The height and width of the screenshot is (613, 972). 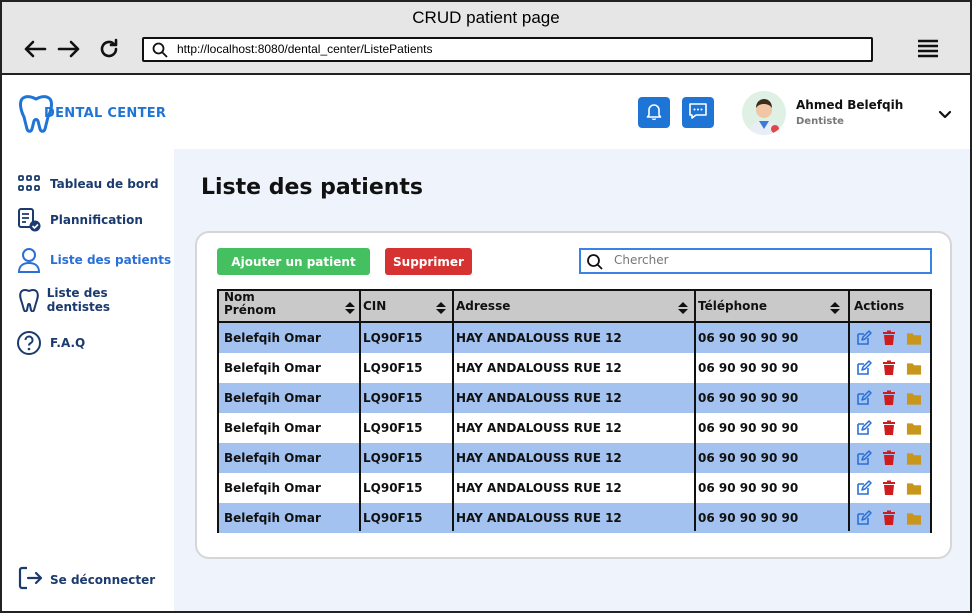 I want to click on sidebar-item-liste-des-patients: Liste des patients, so click(x=93, y=260).